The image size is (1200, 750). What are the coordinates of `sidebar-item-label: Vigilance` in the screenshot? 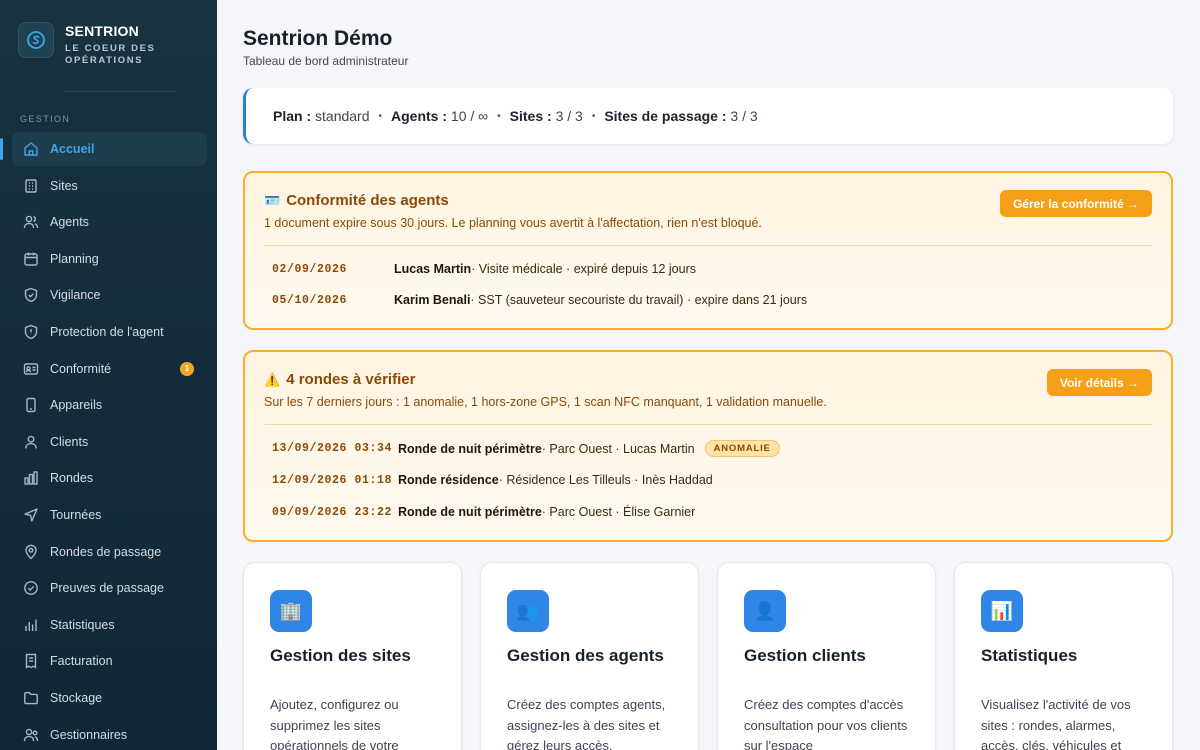 It's located at (75, 295).